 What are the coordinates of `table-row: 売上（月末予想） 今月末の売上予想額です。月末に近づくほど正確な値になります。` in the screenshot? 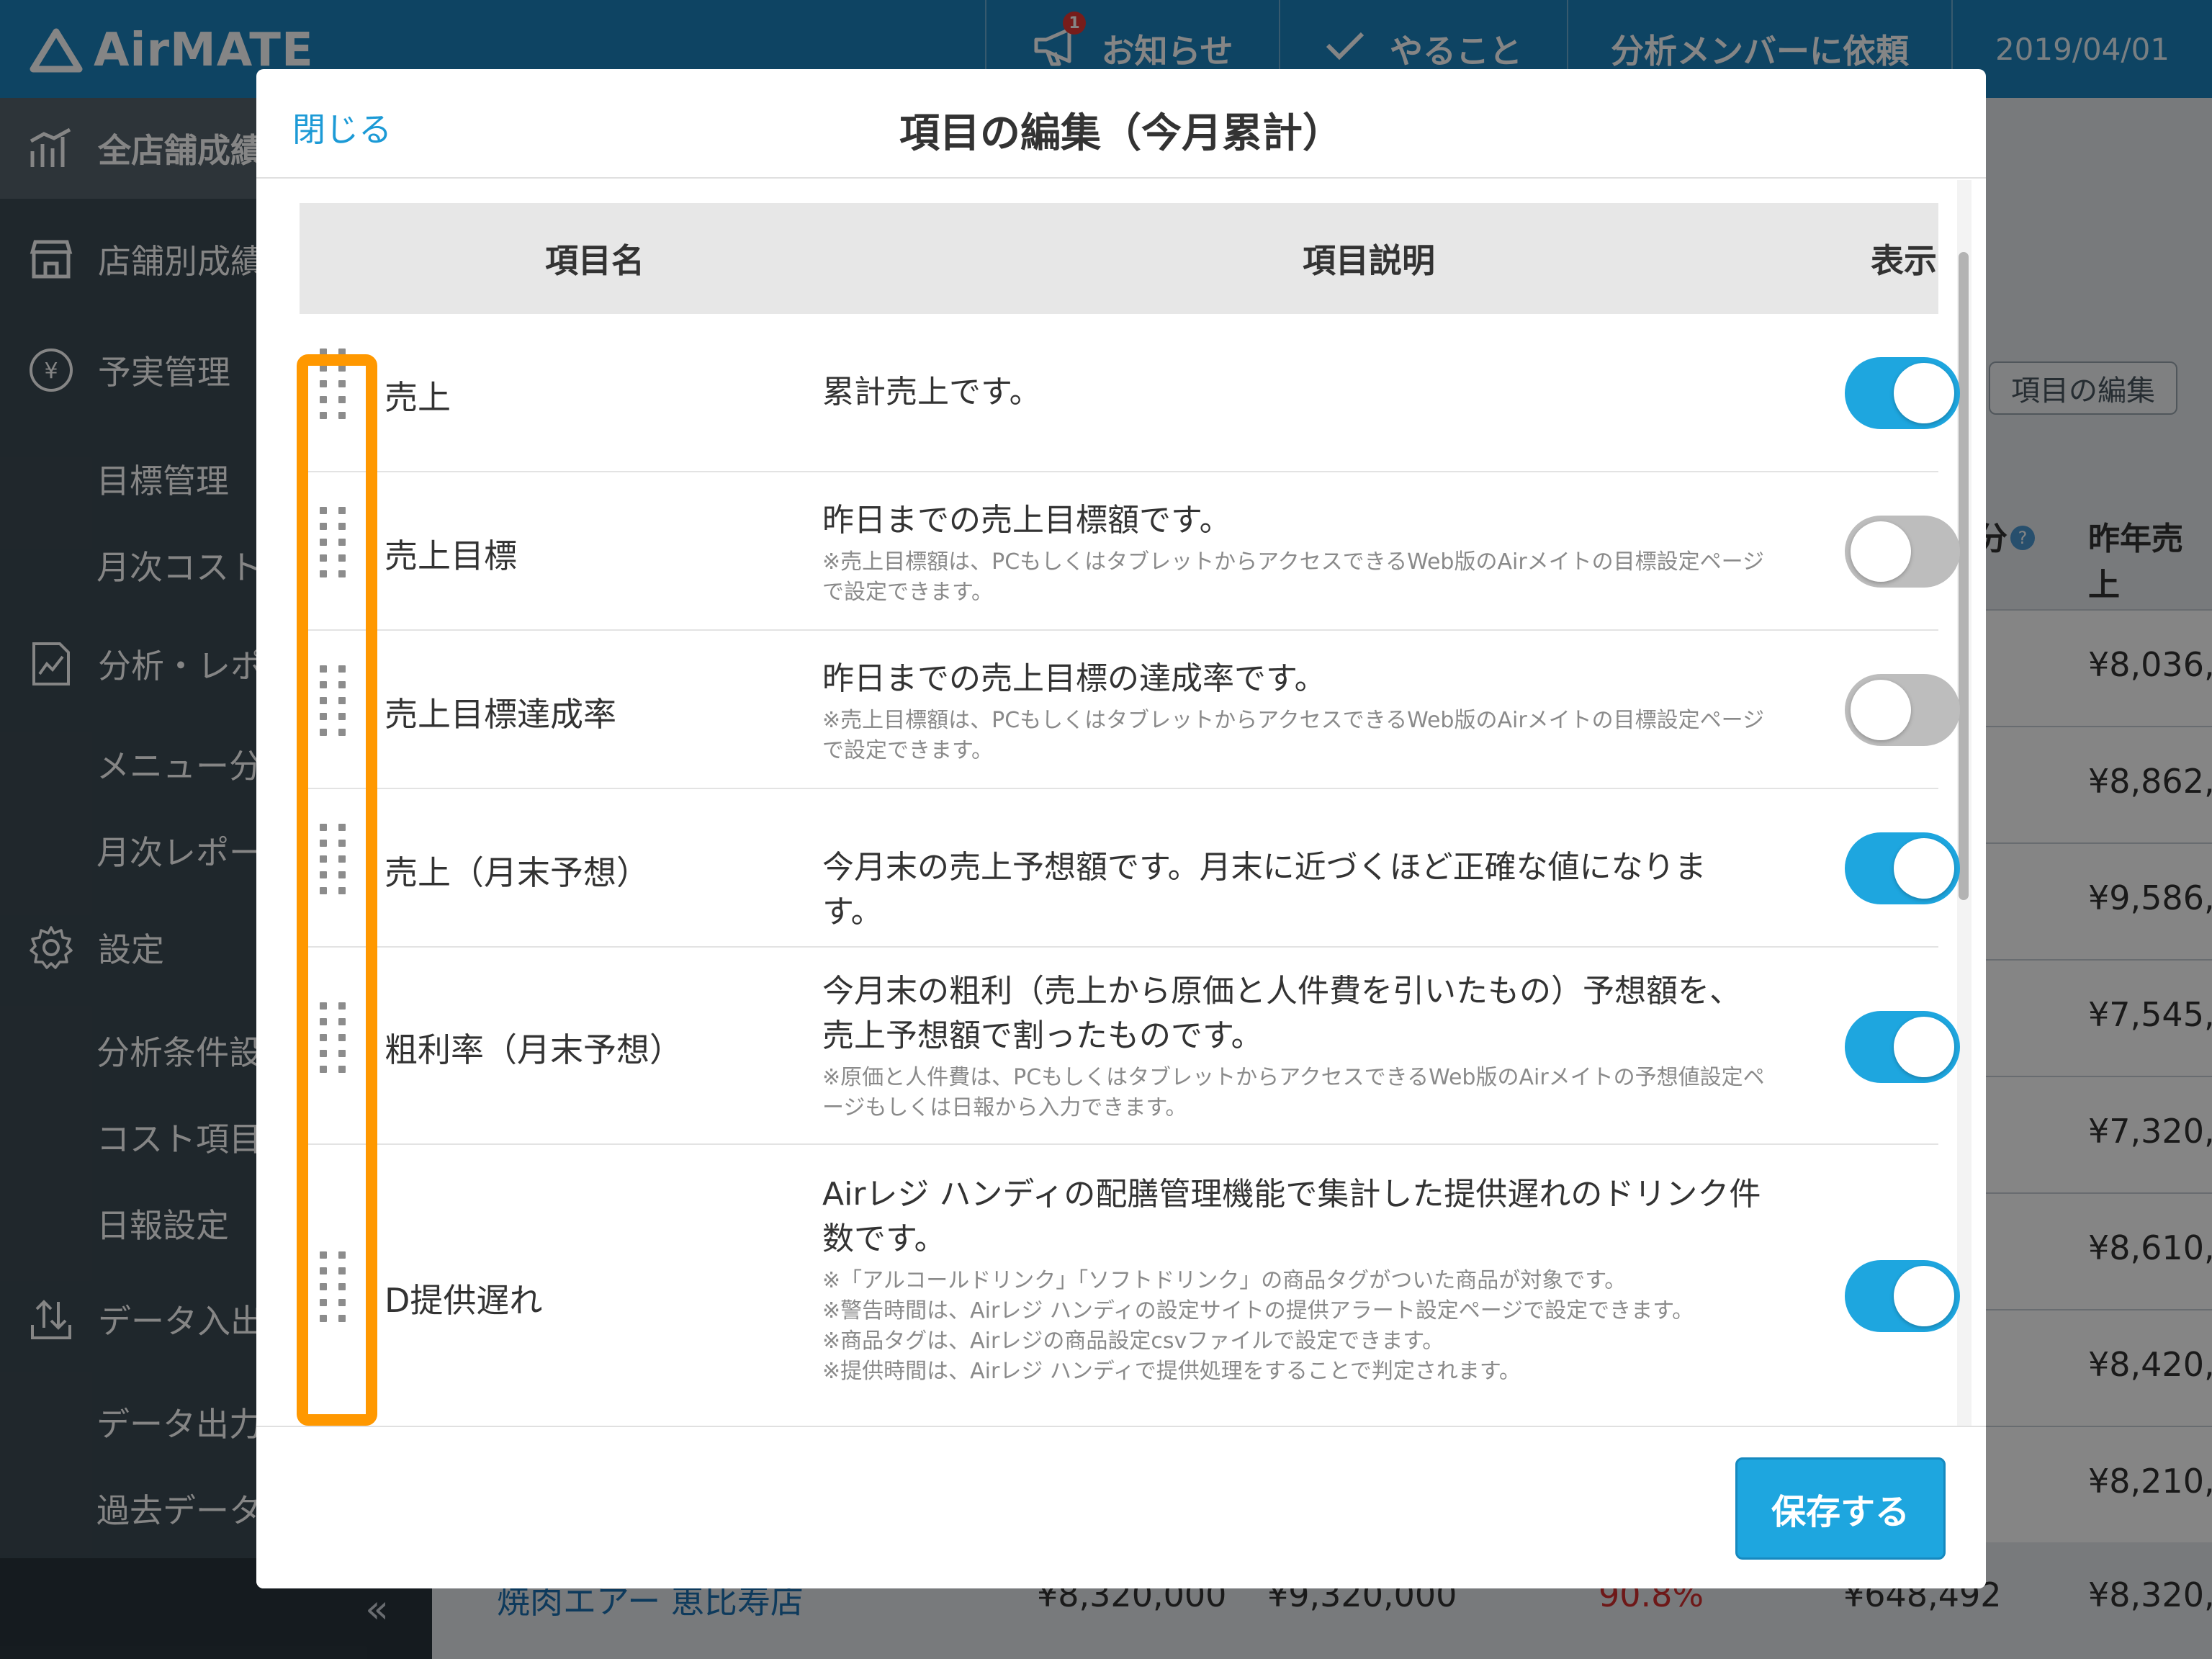 It's located at (1130, 868).